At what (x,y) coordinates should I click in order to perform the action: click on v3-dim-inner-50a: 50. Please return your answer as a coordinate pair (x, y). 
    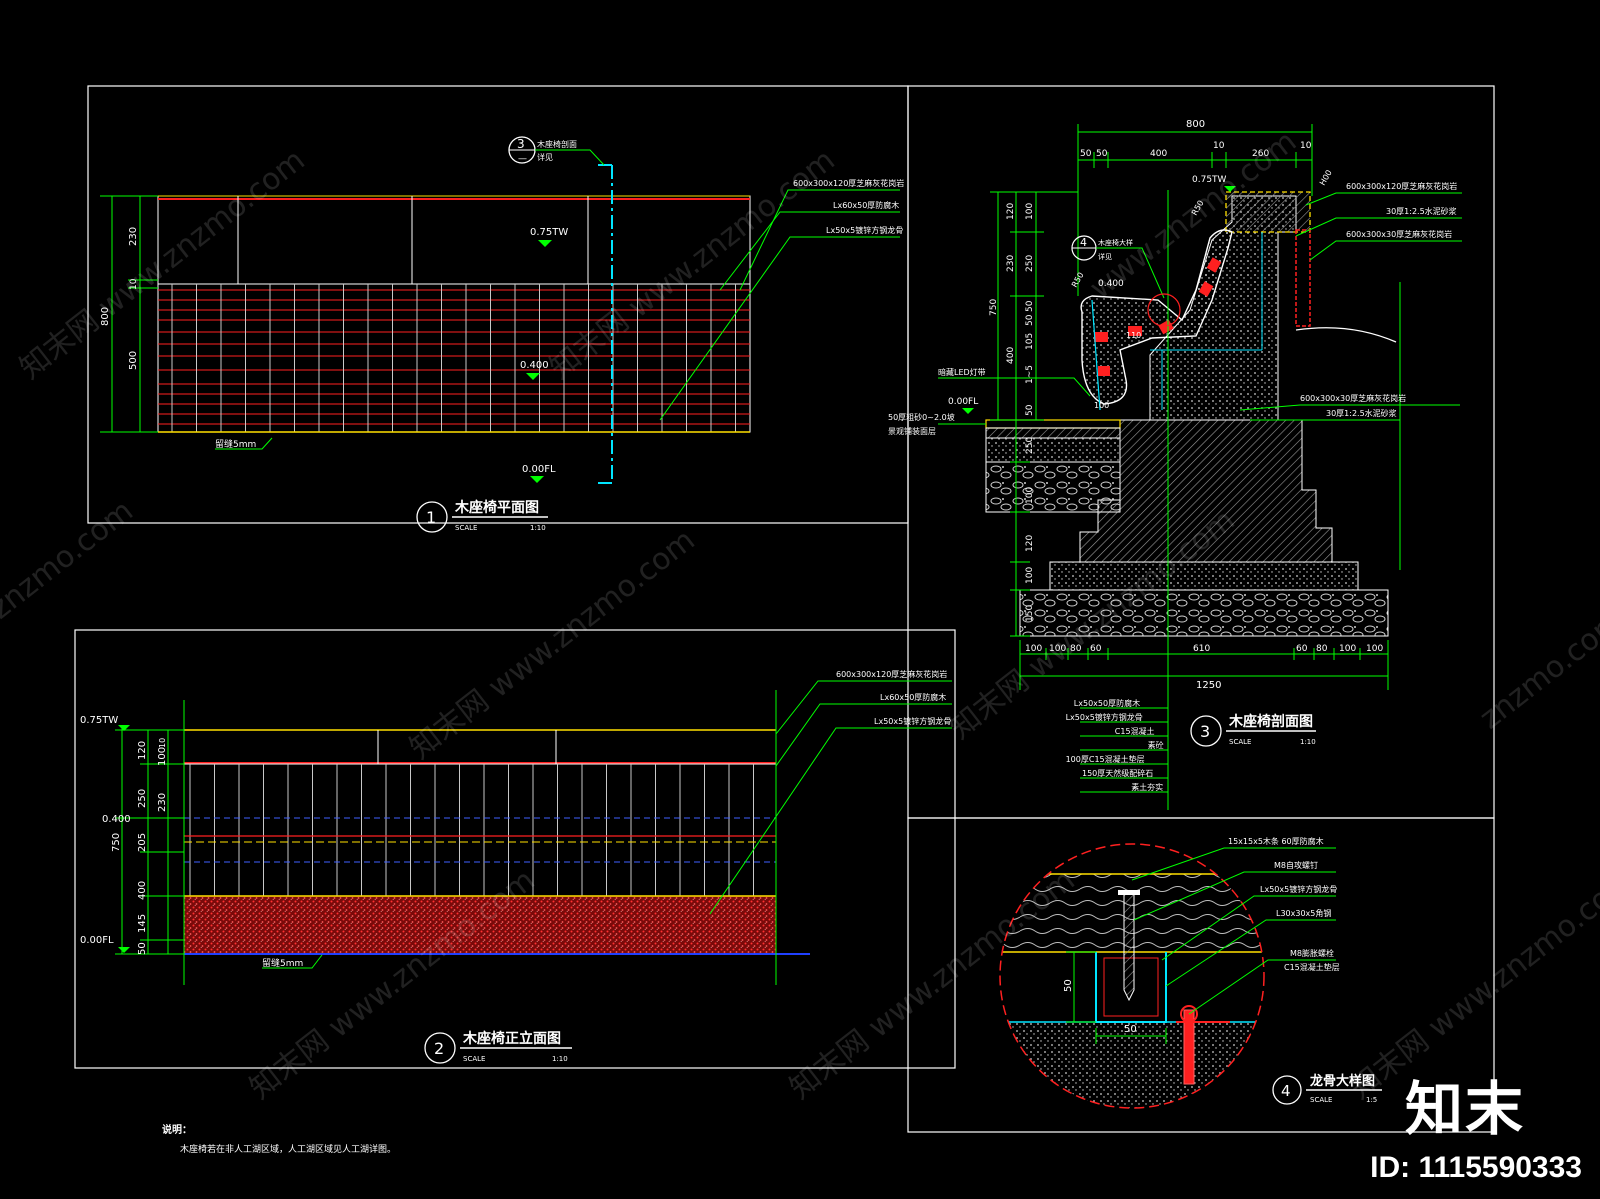
    Looking at the image, I should click on (1030, 306).